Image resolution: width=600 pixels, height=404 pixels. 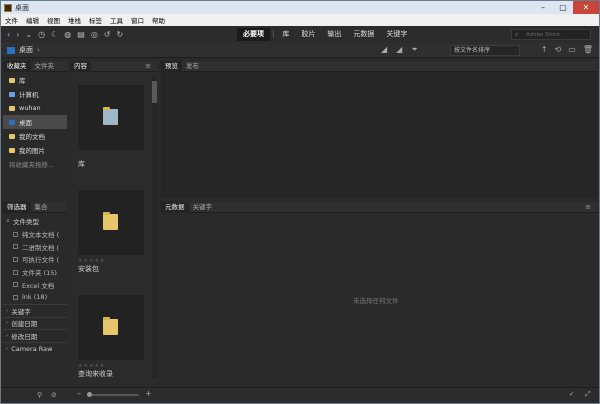 I want to click on search-input: ⌕ Adobe Stock, so click(x=551, y=34).